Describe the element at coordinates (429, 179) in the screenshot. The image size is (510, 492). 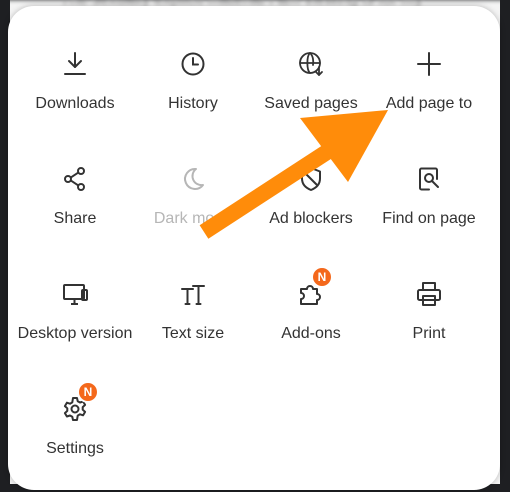
I see `find-page-icon` at that location.